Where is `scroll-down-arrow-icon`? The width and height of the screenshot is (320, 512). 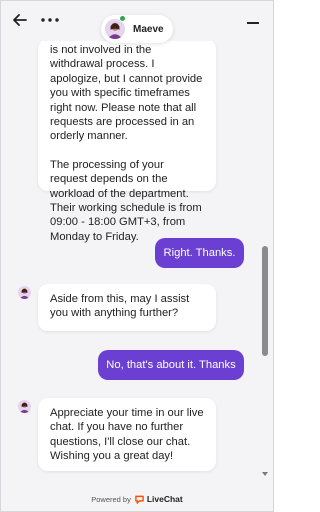
scroll-down-arrow-icon is located at coordinates (265, 474).